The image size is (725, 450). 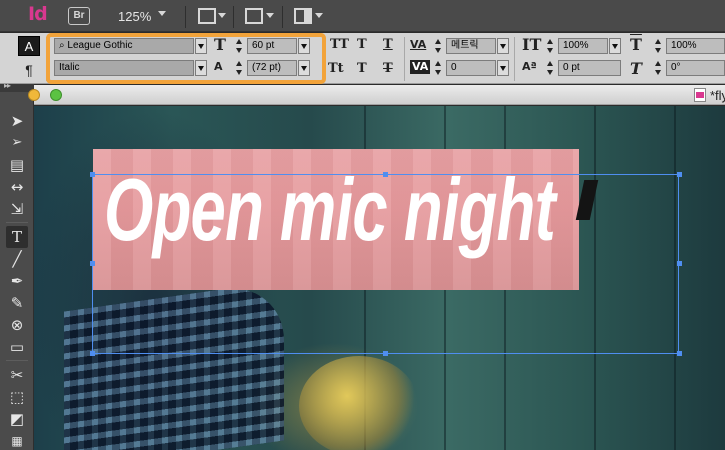 I want to click on horizontal-scale-field: 100%, so click(x=695, y=46).